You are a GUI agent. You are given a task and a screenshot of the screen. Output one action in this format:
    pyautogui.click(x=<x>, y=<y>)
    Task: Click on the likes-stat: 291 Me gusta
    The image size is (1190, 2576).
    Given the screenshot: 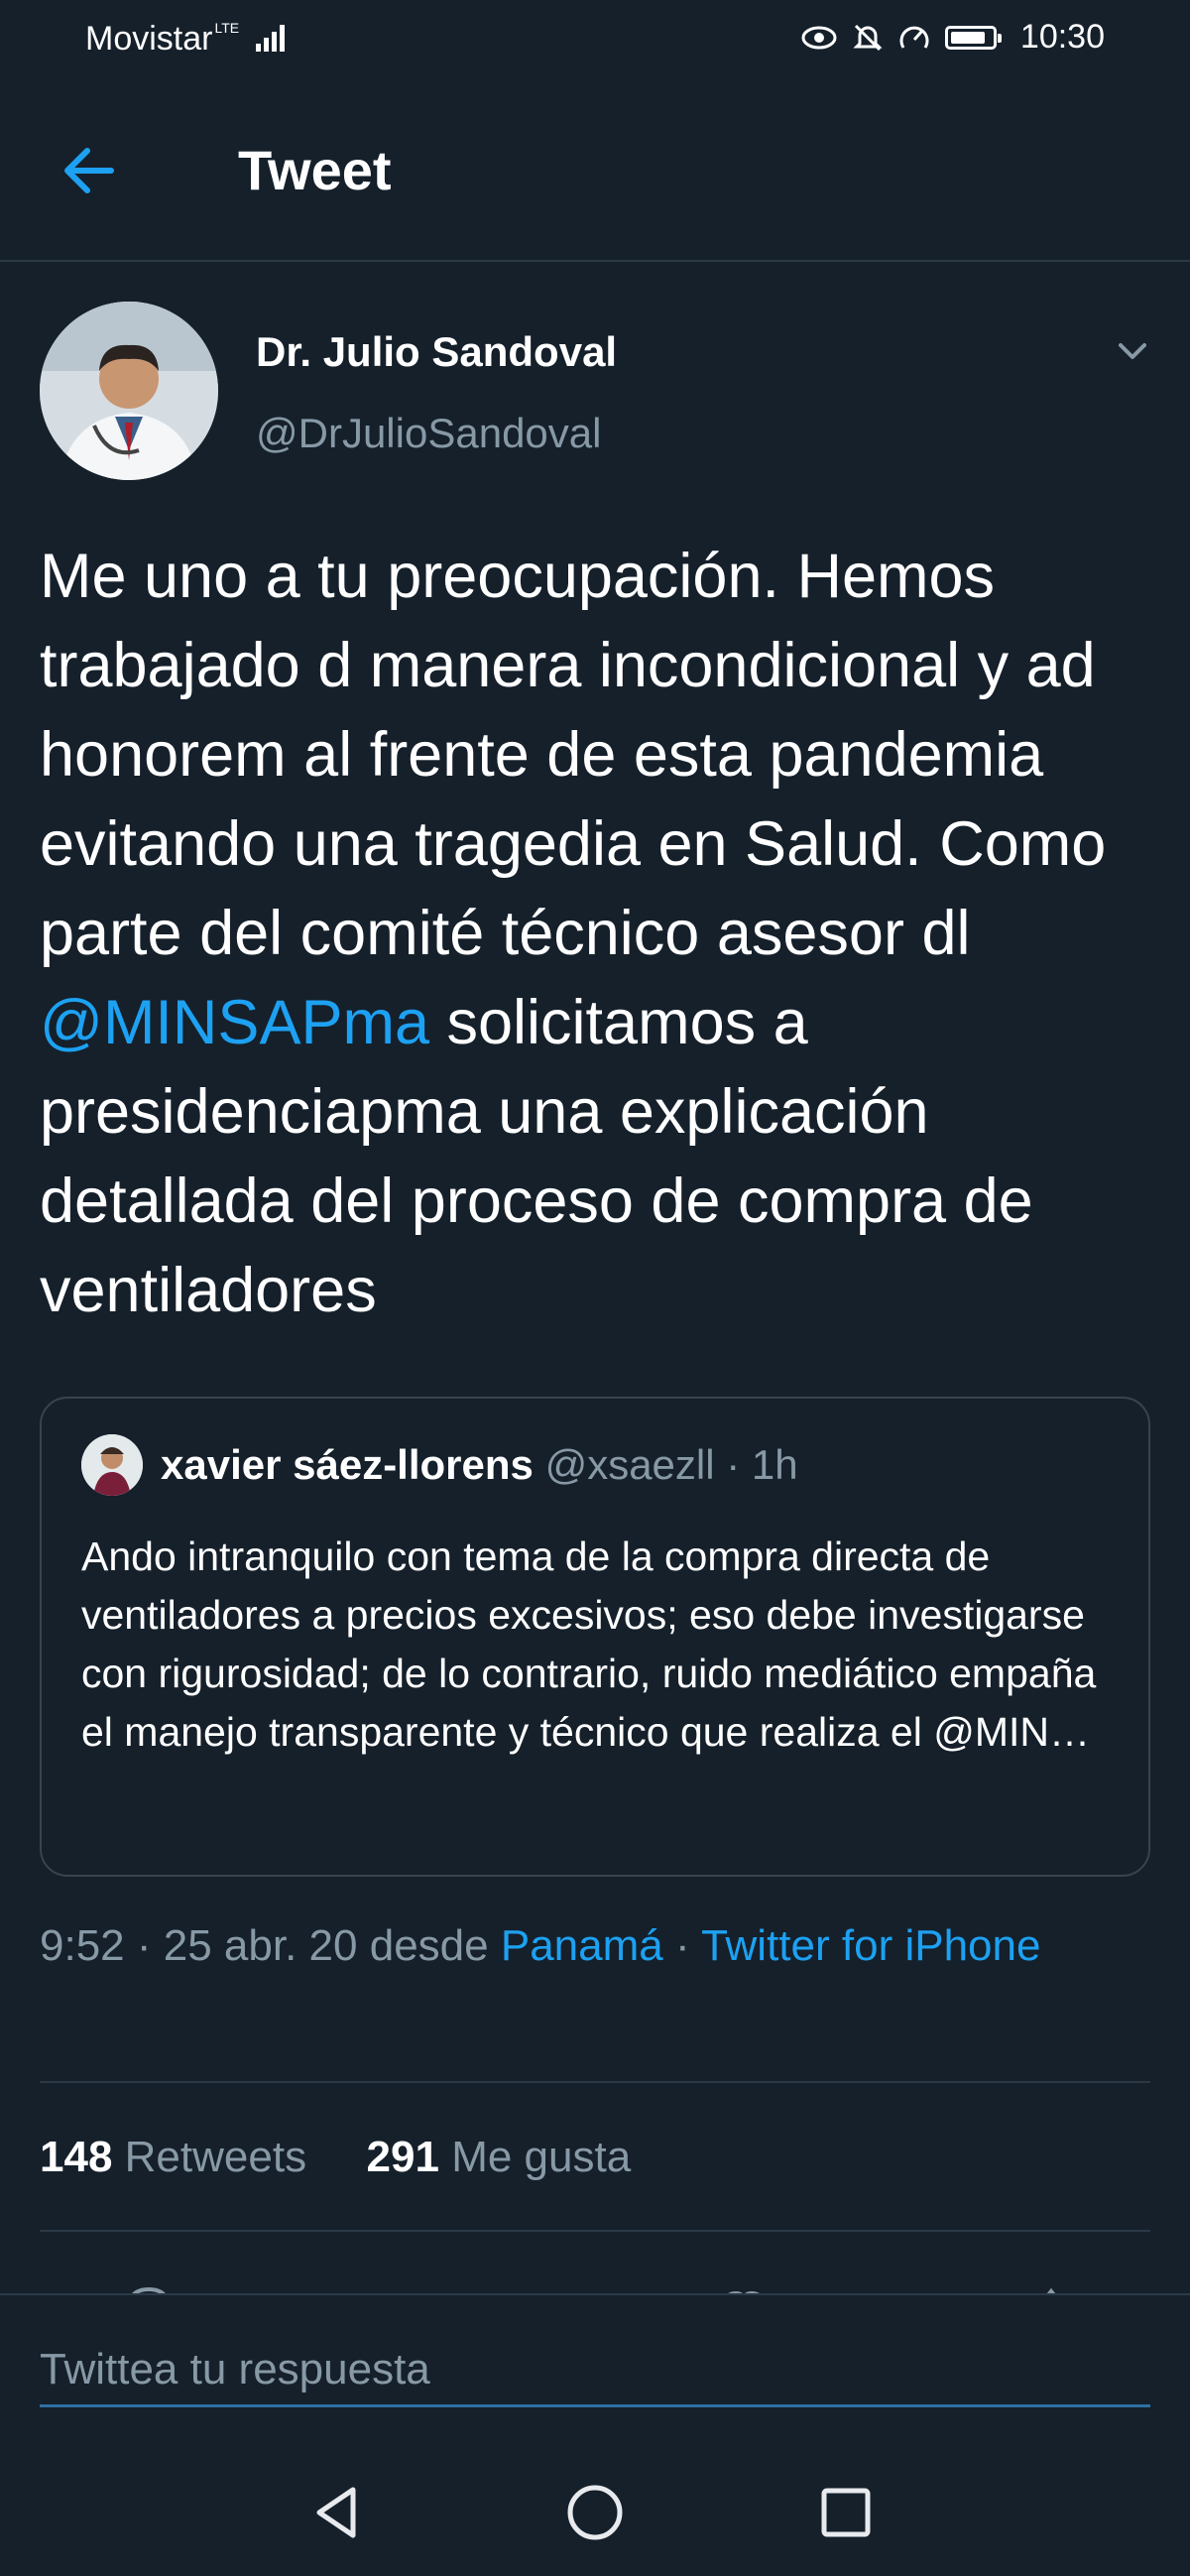 What is the action you would take?
    pyautogui.click(x=499, y=2157)
    